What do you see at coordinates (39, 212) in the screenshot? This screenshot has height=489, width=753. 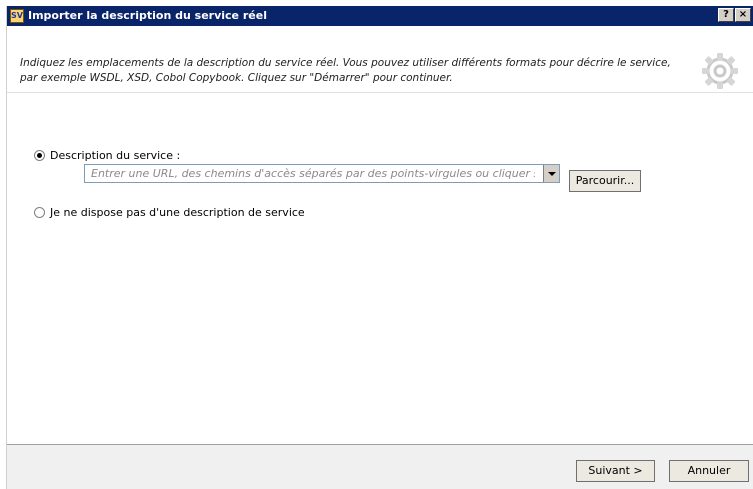 I see `no-description-radio` at bounding box center [39, 212].